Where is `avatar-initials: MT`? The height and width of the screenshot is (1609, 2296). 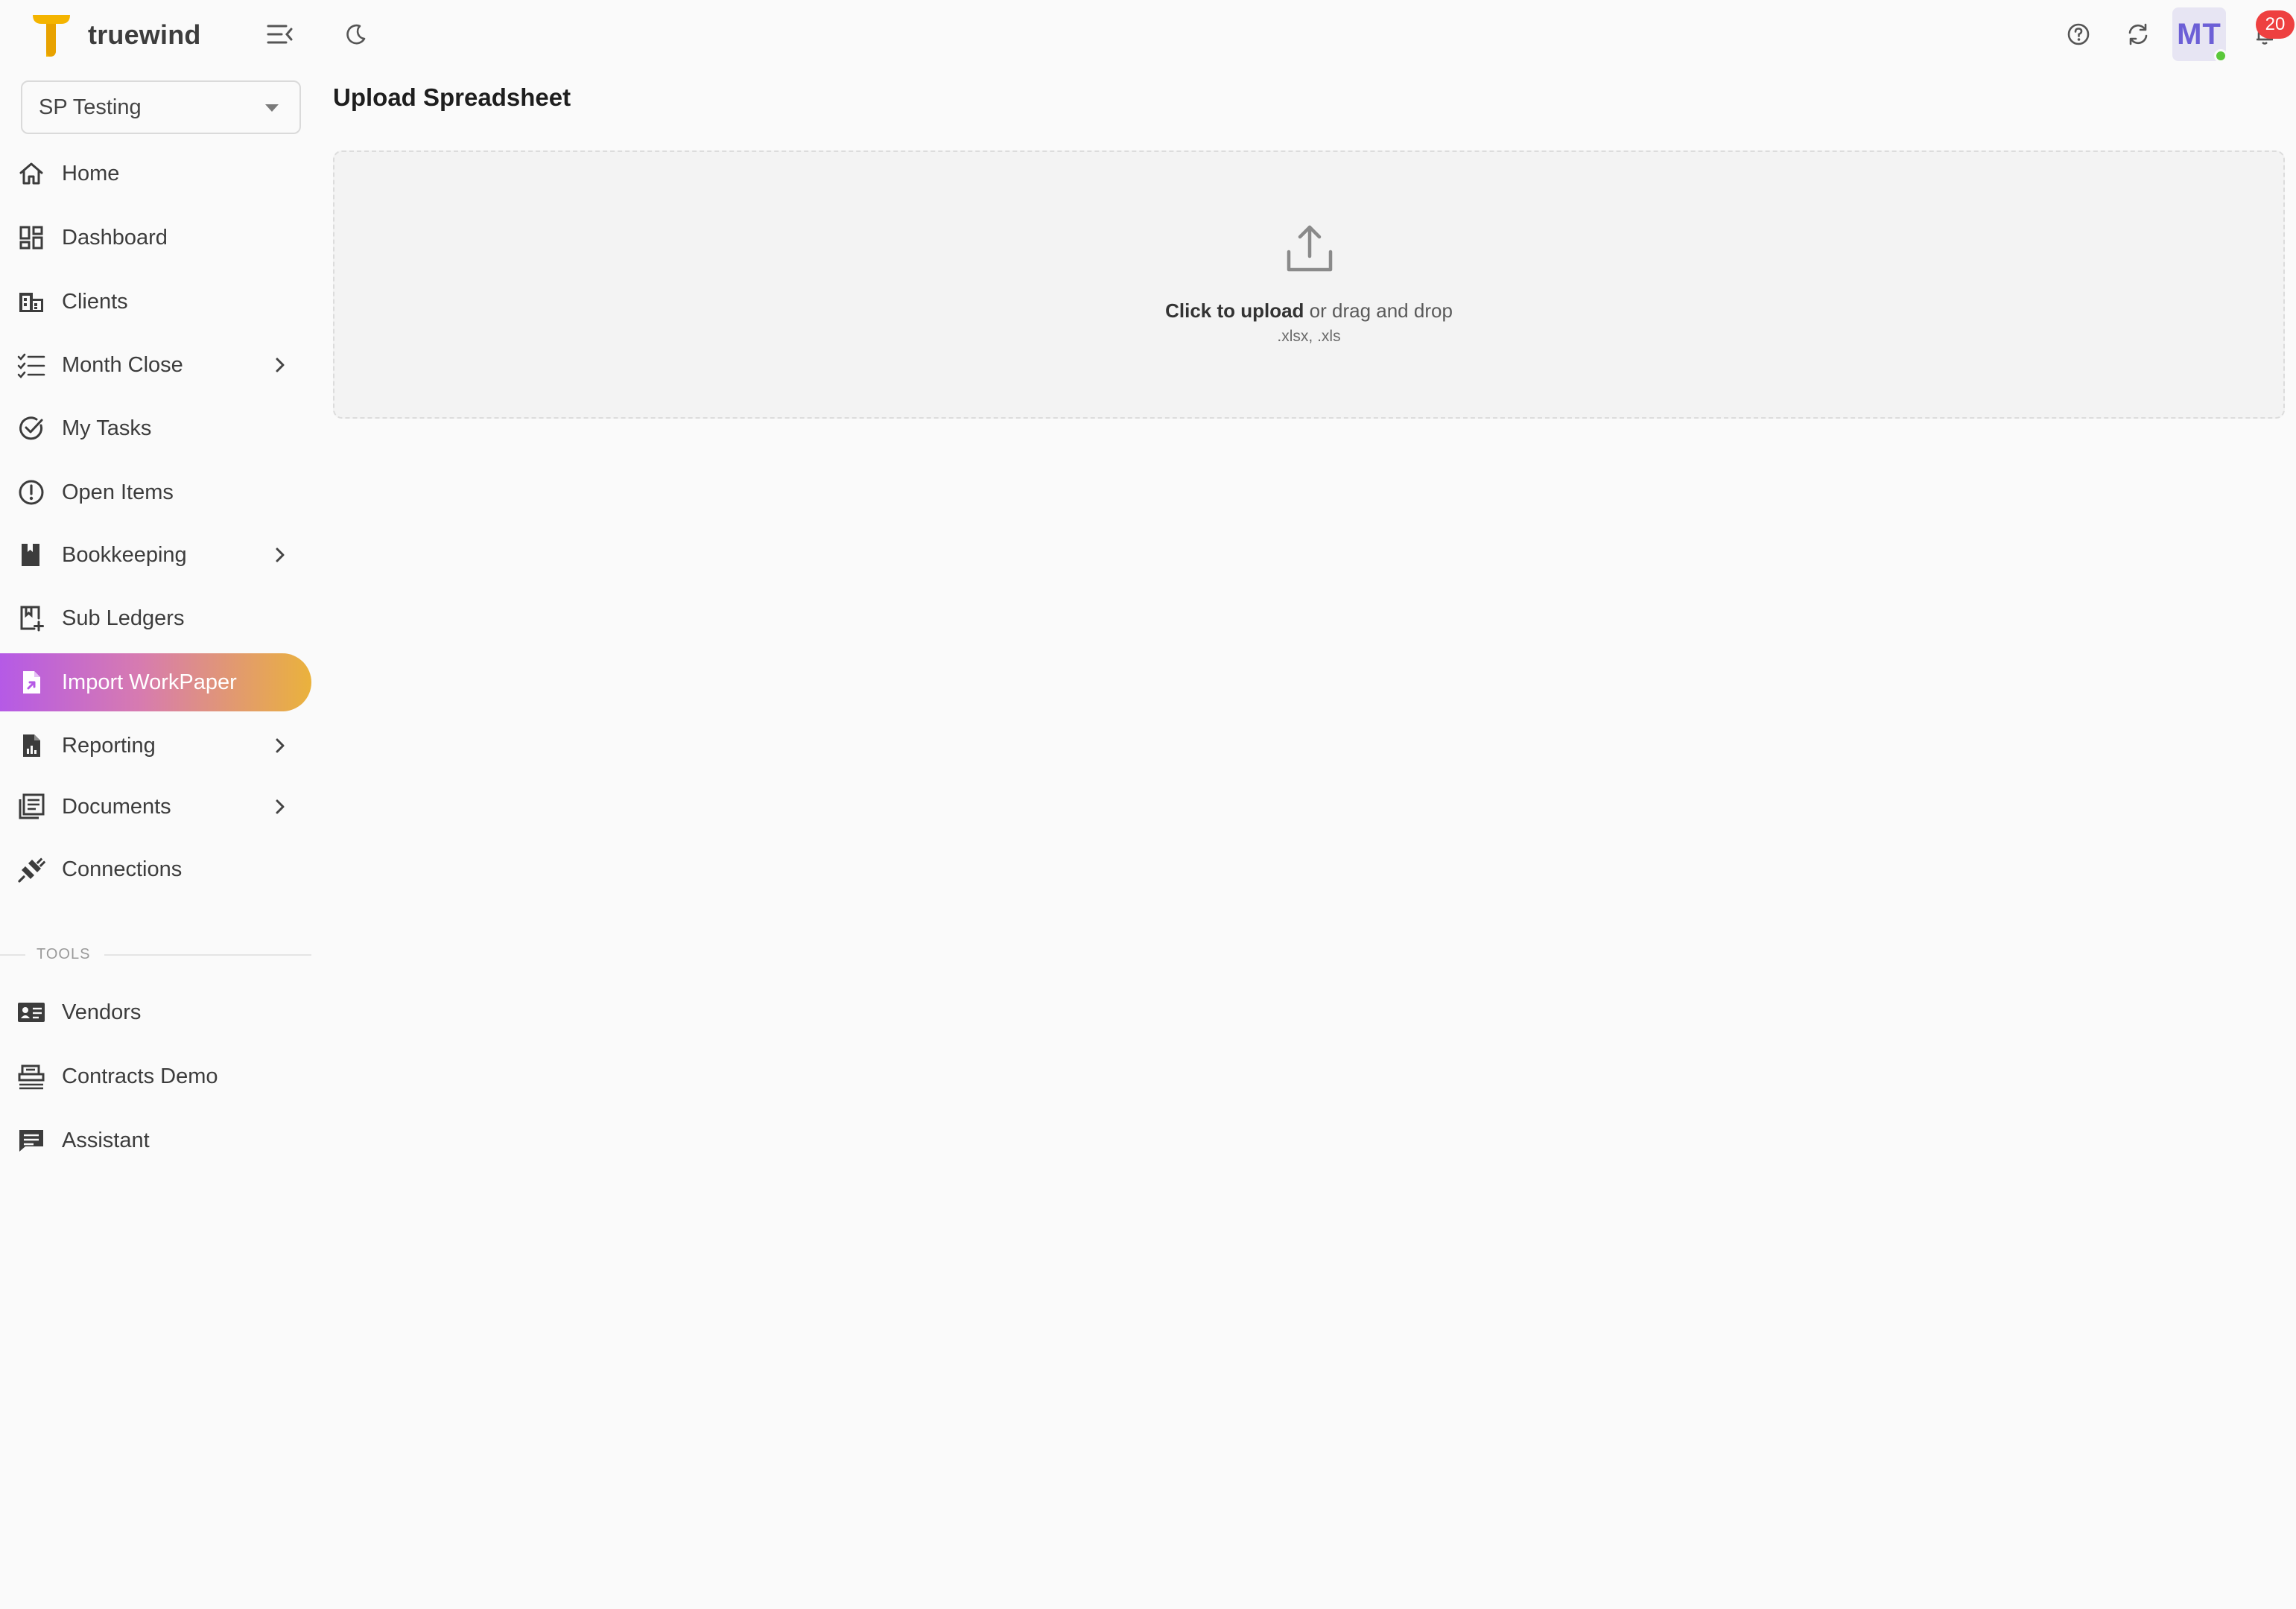
avatar-initials: MT is located at coordinates (2199, 34).